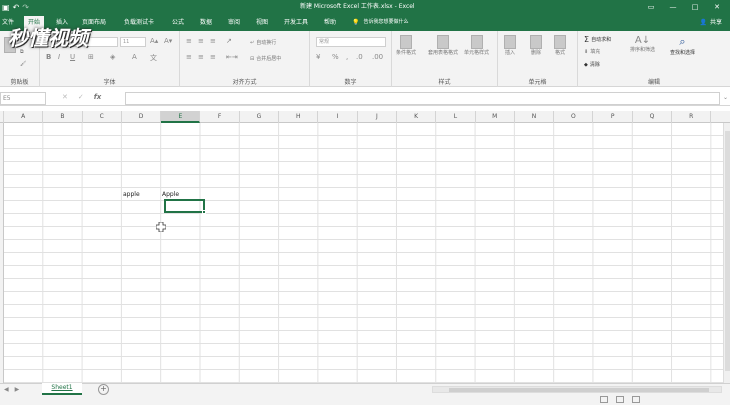 The image size is (730, 405). What do you see at coordinates (204, 212) in the screenshot?
I see `fill-handle` at bounding box center [204, 212].